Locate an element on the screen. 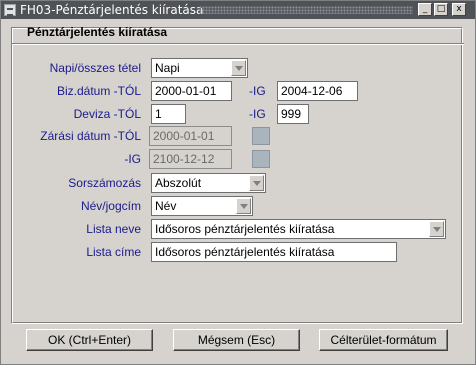  nev-jogcim-value: Név is located at coordinates (166, 206).